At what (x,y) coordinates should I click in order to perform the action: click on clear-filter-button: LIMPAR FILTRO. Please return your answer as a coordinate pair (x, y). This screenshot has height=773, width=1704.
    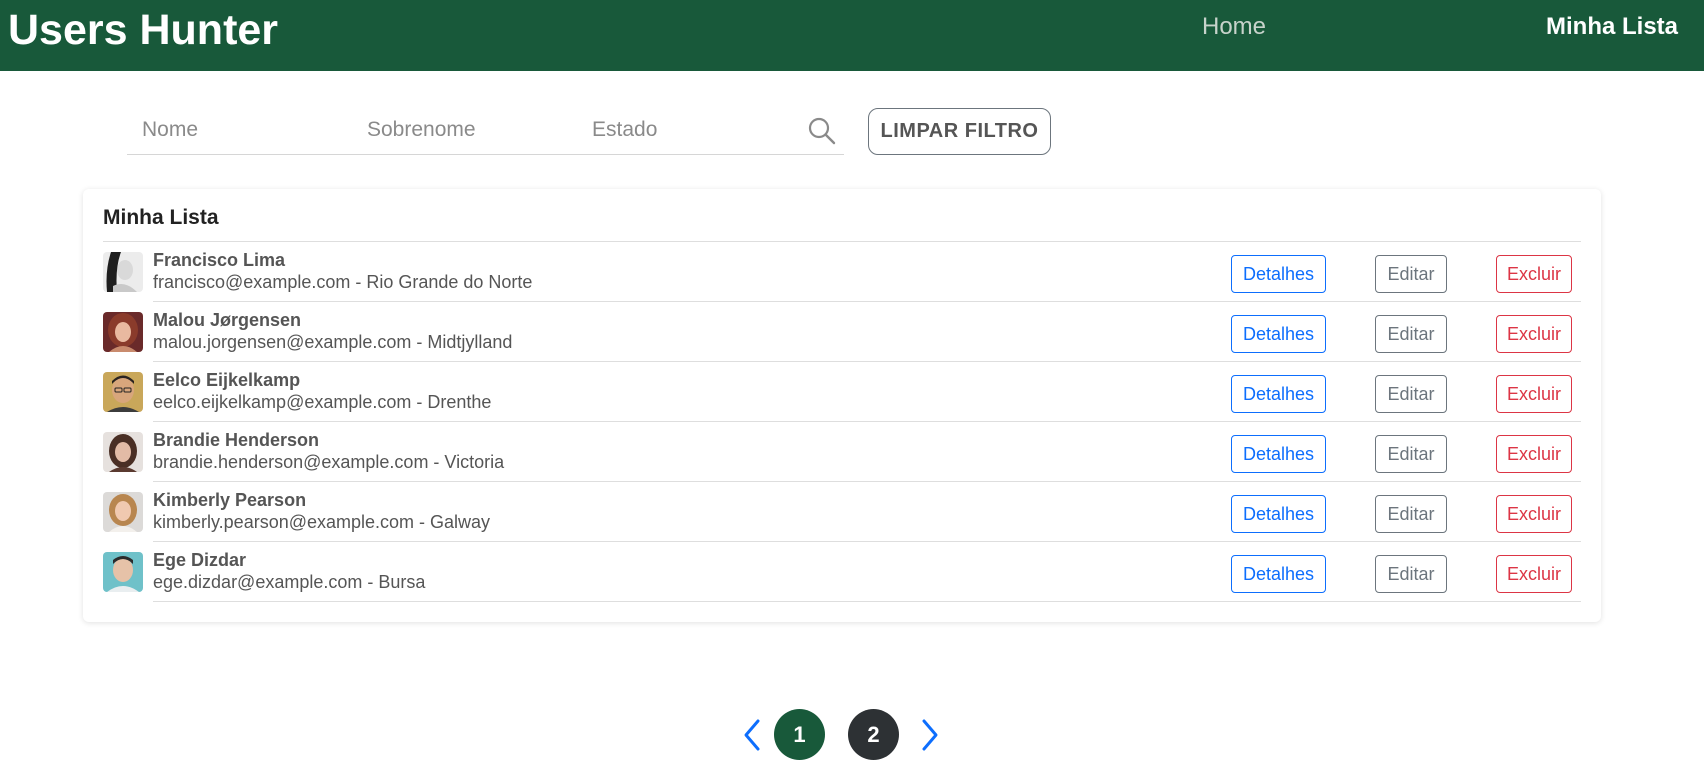
    Looking at the image, I should click on (959, 131).